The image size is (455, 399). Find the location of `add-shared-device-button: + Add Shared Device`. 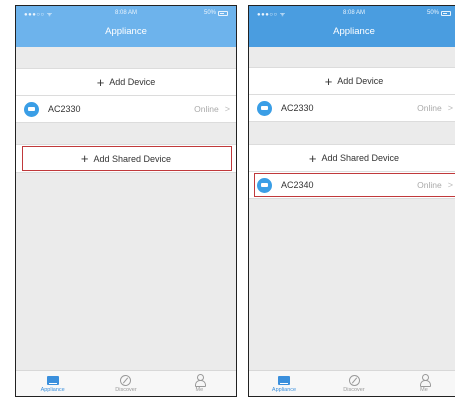

add-shared-device-button: + Add Shared Device is located at coordinates (352, 158).